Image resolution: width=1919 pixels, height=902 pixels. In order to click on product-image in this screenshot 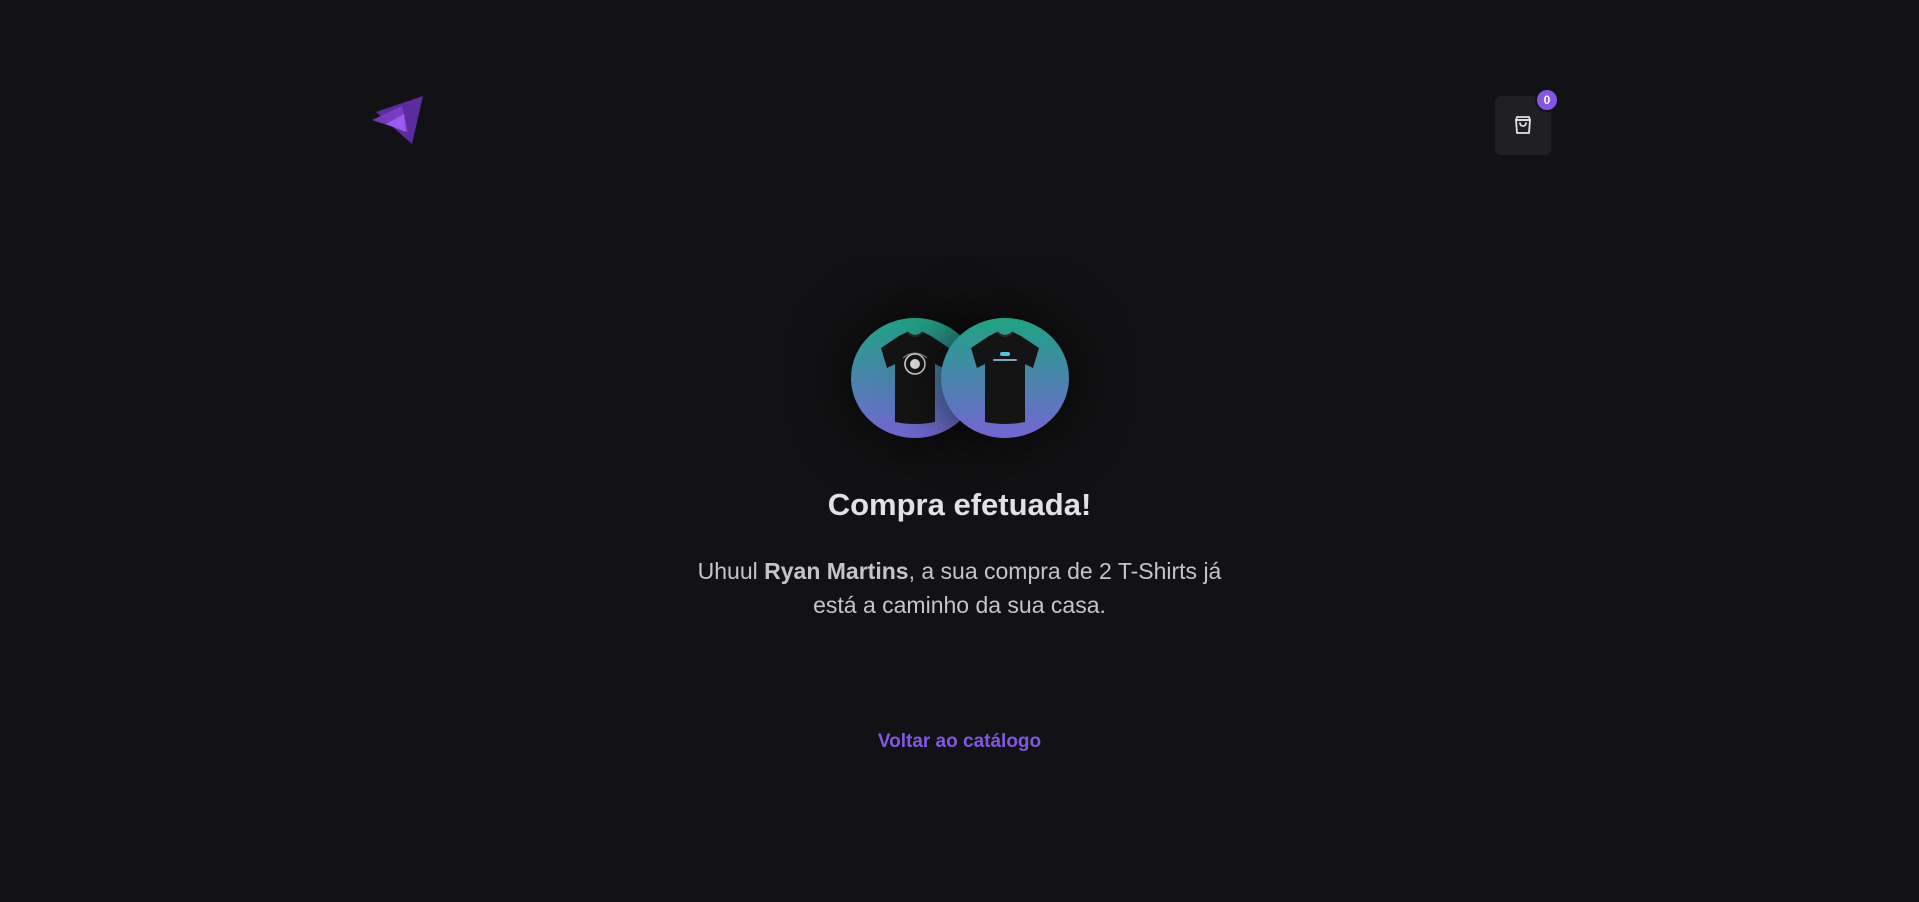, I will do `click(1004, 378)`.